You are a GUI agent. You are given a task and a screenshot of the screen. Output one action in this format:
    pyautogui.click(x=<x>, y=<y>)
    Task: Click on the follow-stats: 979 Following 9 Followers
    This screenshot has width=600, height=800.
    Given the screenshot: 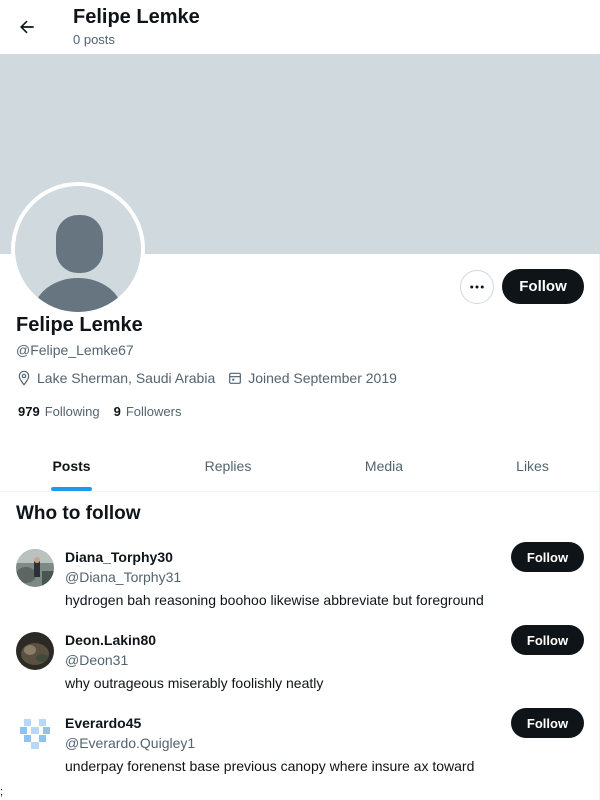 What is the action you would take?
    pyautogui.click(x=106, y=411)
    